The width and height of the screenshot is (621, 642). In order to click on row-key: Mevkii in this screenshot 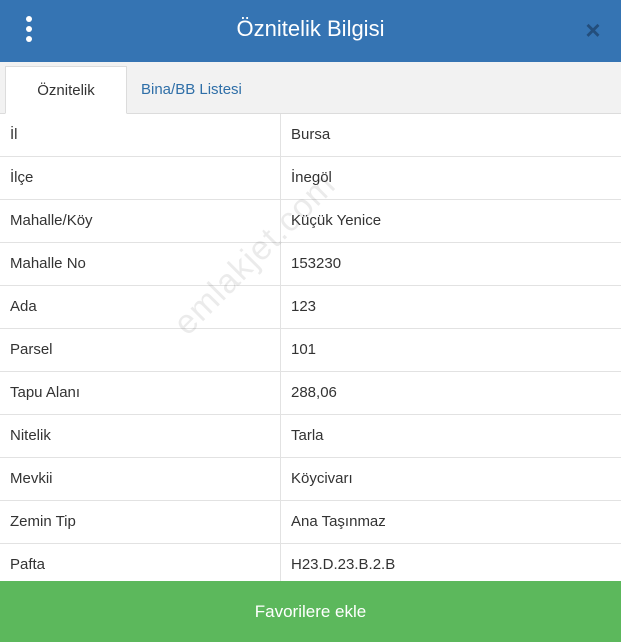, I will do `click(31, 478)`.